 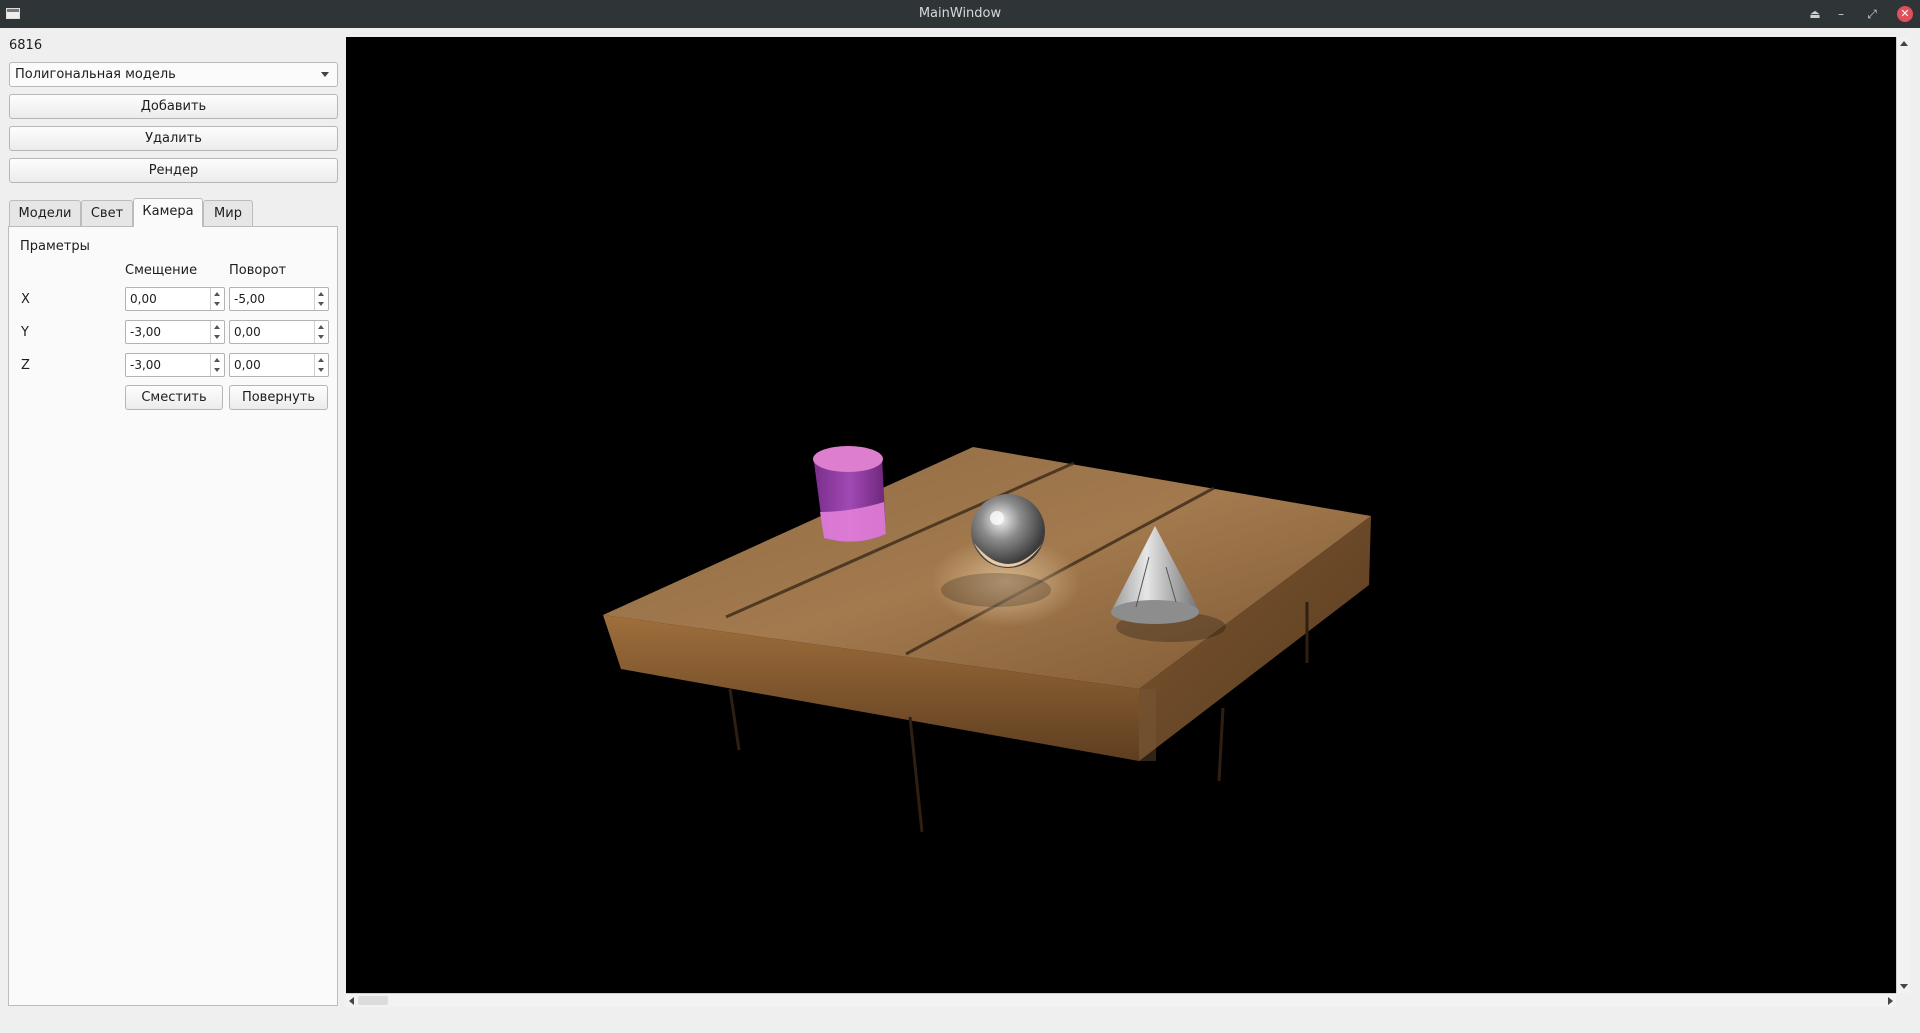 I want to click on rotation-y-spinbox: 0,00, so click(x=279, y=332).